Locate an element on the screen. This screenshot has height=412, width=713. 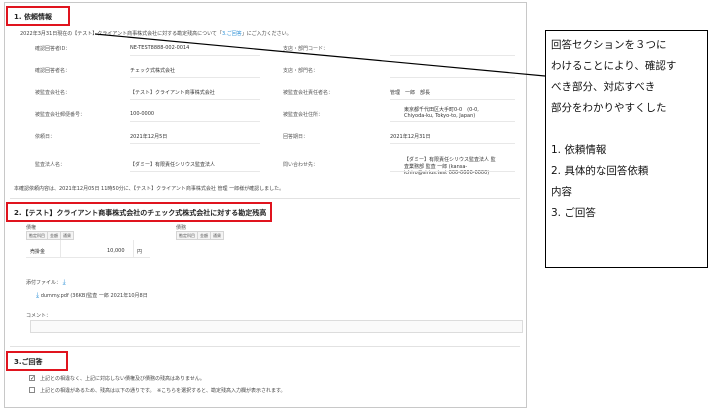
note-line: 2. 具体的な回答依頼 is located at coordinates (600, 171).